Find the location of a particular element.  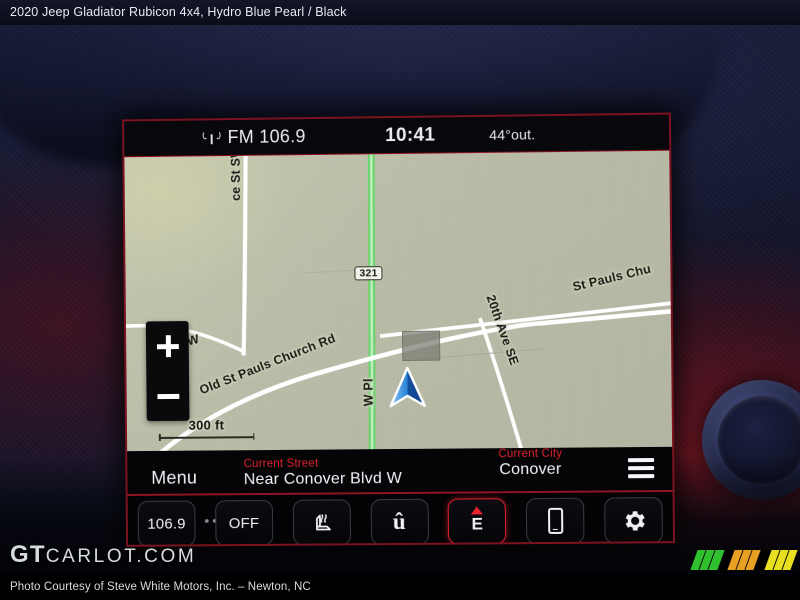

zoom-in-icon is located at coordinates (167, 346).